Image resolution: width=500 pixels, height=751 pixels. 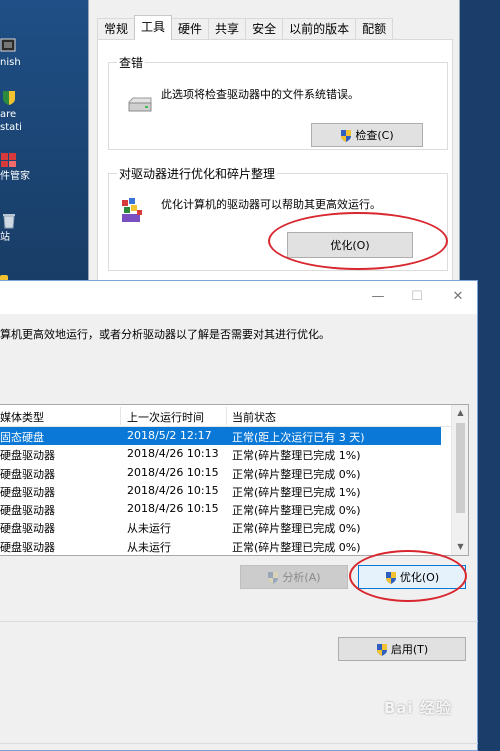 I want to click on optimize-dialog-open-button: 优化(O), so click(x=350, y=245).